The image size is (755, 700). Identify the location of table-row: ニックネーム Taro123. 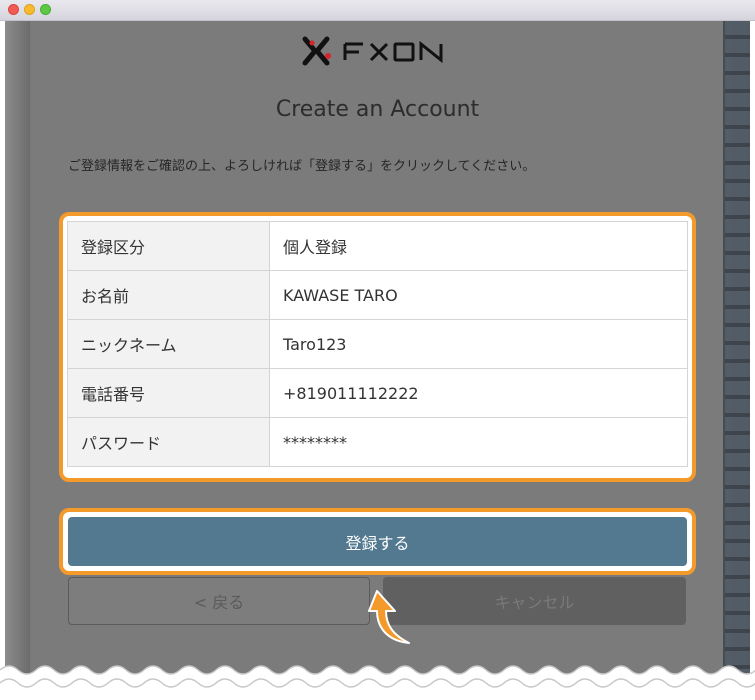
(377, 344).